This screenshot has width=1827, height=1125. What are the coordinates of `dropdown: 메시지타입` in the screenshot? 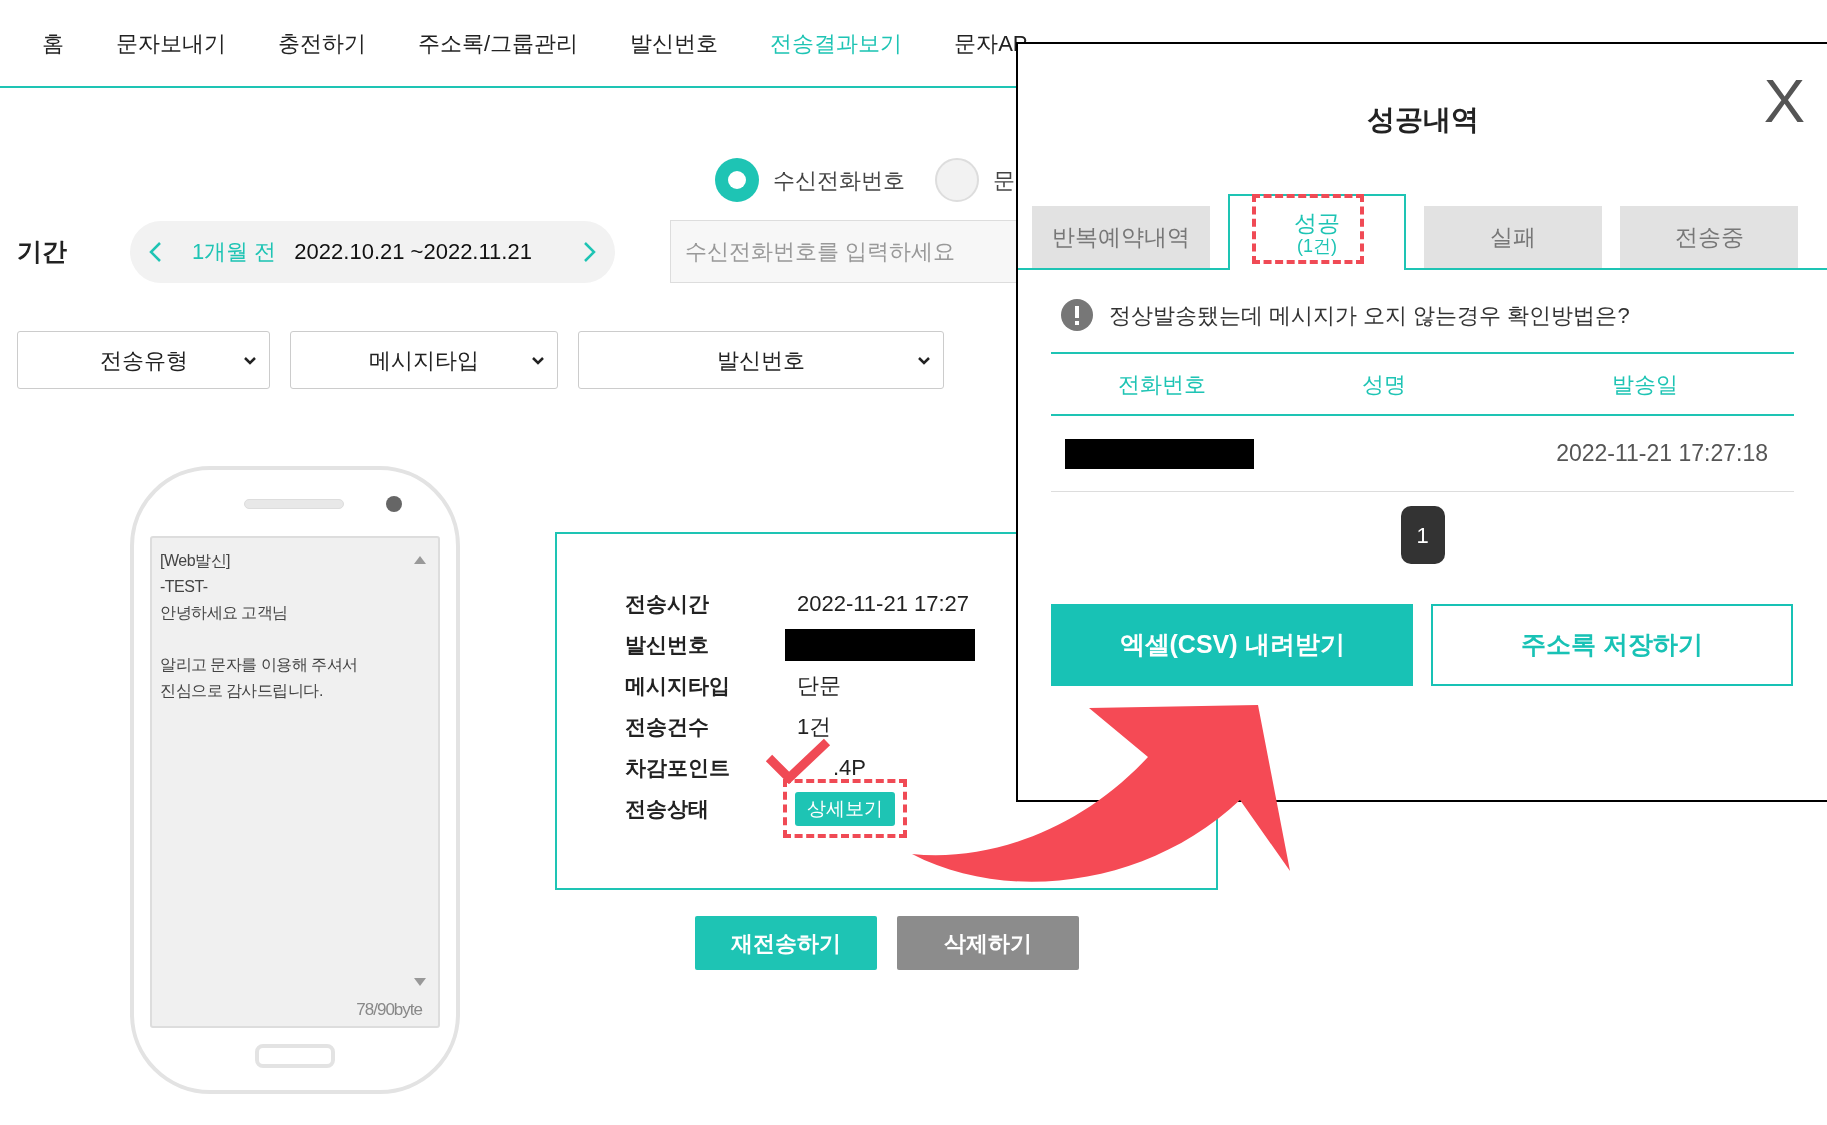 It's located at (424, 360).